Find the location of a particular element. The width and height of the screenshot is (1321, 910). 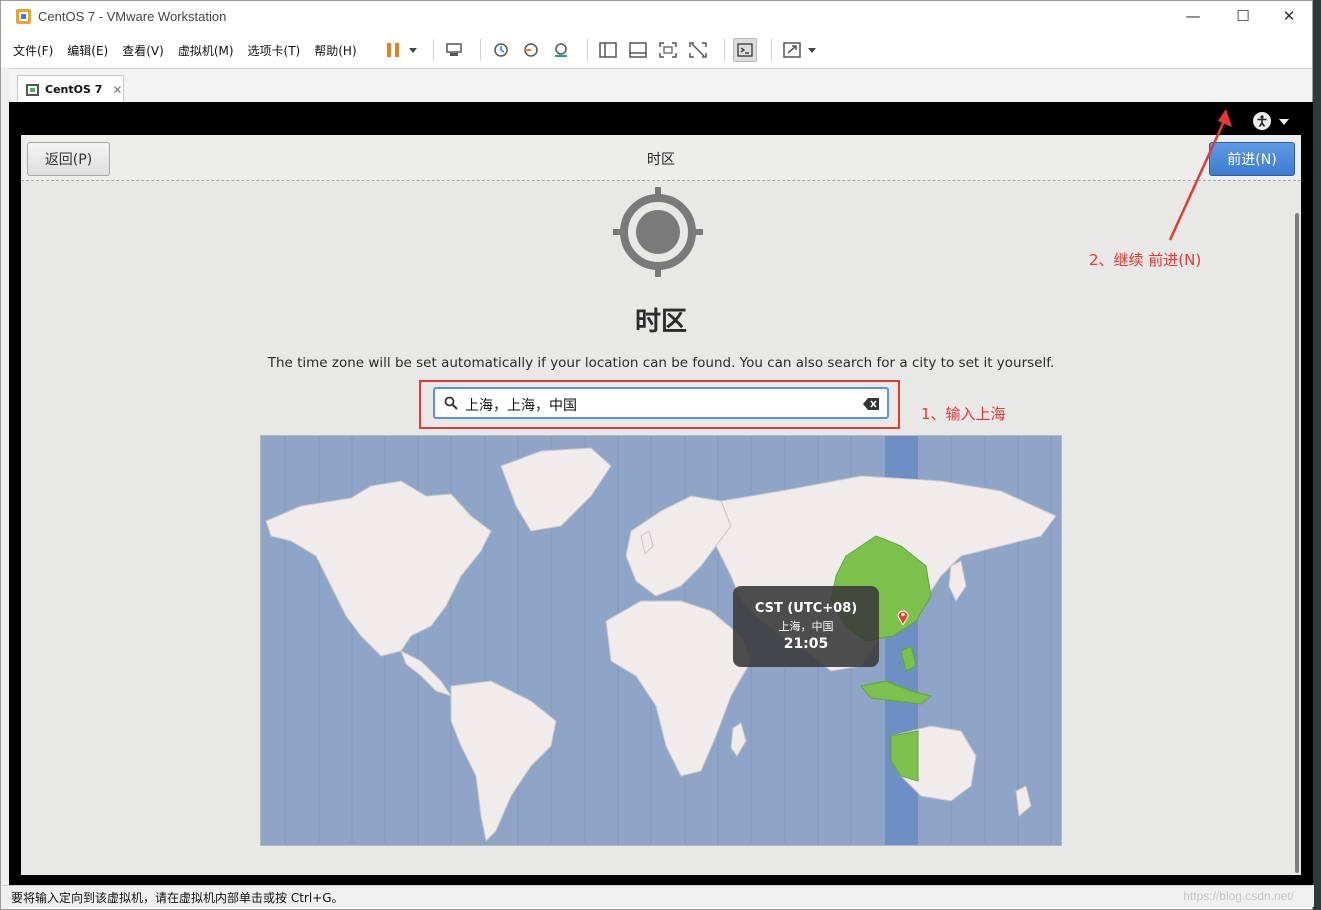

vm-tab-strip: CentOS 7 ✕ is located at coordinates (660, 85).